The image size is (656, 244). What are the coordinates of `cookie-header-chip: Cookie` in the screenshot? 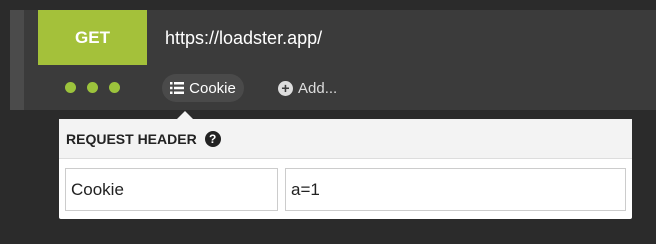 It's located at (203, 88).